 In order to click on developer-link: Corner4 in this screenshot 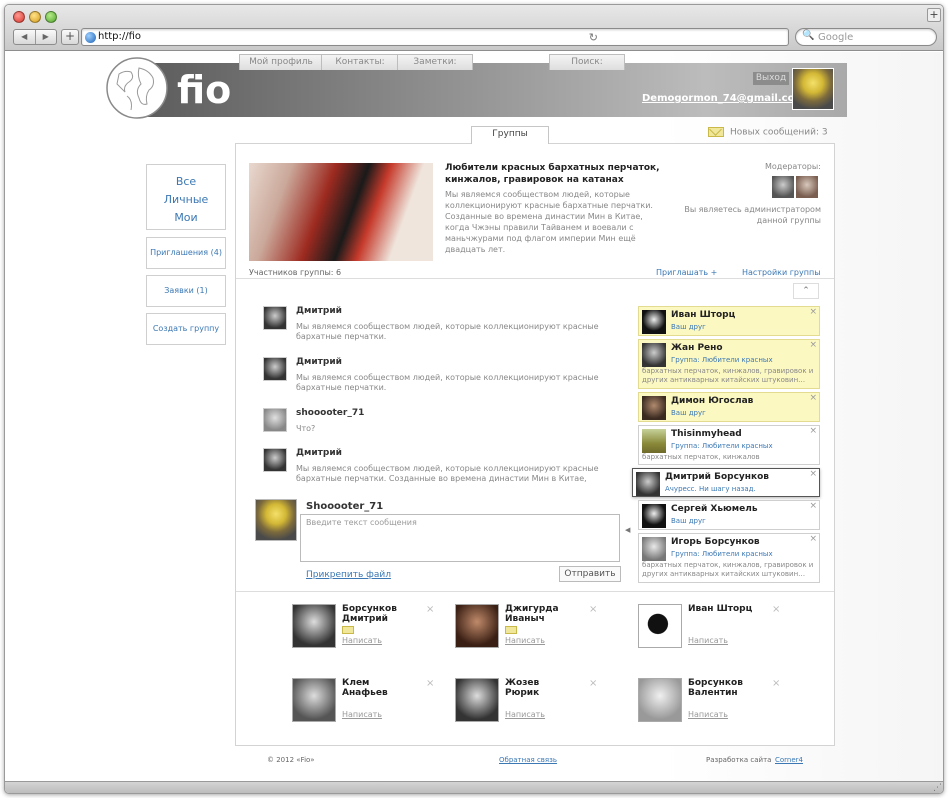, I will do `click(789, 760)`.